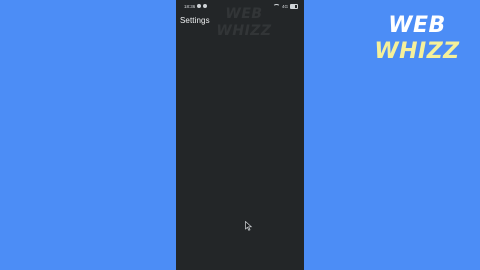  What do you see at coordinates (244, 31) in the screenshot?
I see `watermark-line2: WHIZZ` at bounding box center [244, 31].